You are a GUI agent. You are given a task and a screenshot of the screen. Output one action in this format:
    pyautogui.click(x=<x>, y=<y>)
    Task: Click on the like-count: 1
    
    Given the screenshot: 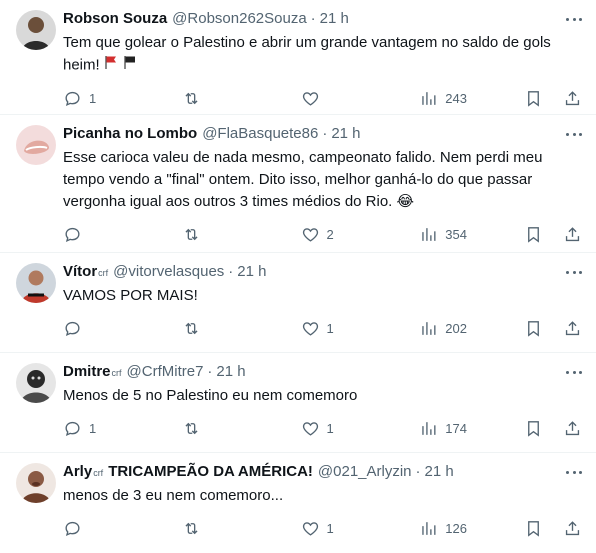 What is the action you would take?
    pyautogui.click(x=330, y=428)
    